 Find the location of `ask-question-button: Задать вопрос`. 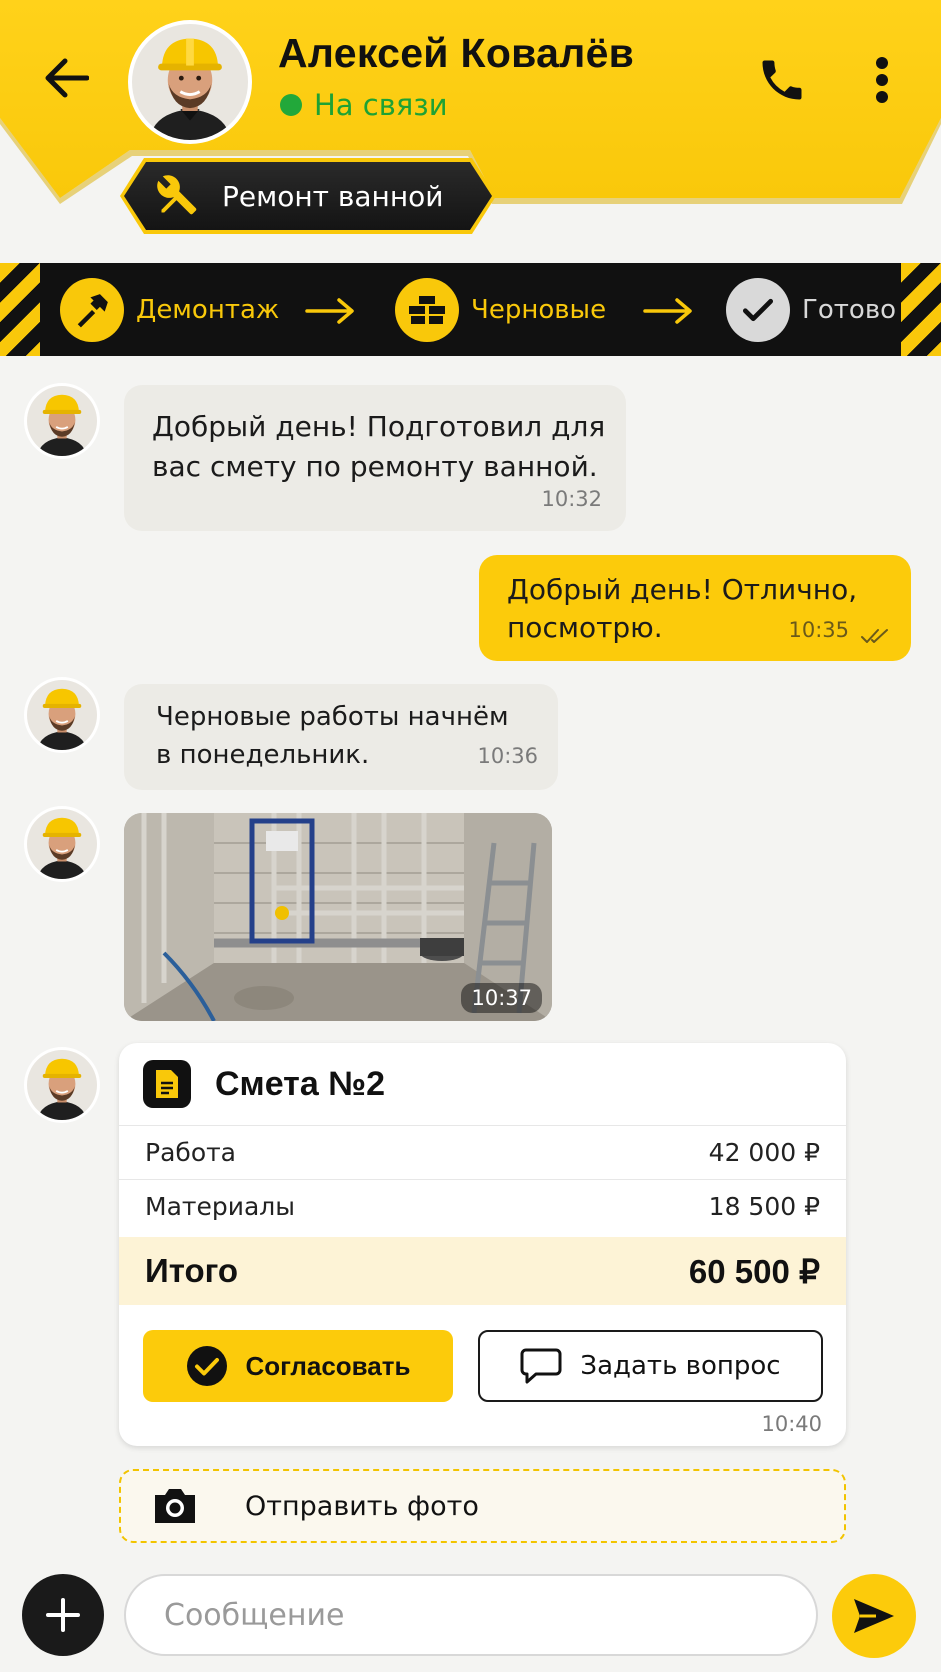

ask-question-button: Задать вопрос is located at coordinates (650, 1366).